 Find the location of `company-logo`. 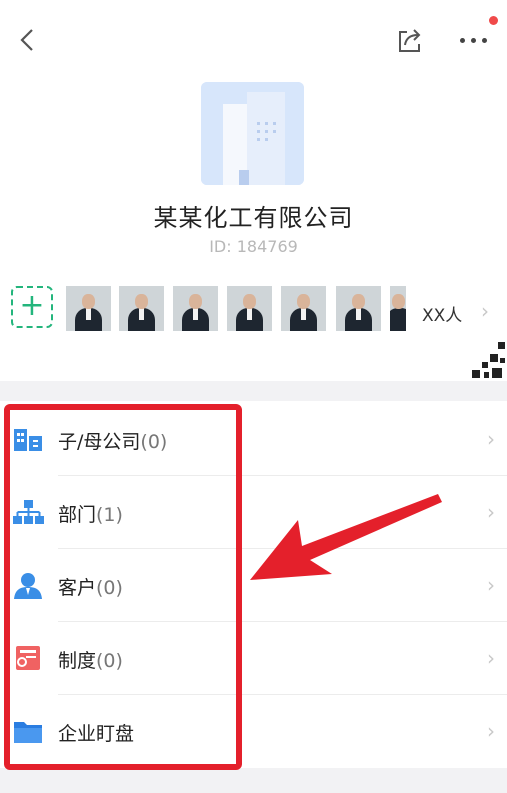

company-logo is located at coordinates (252, 133).